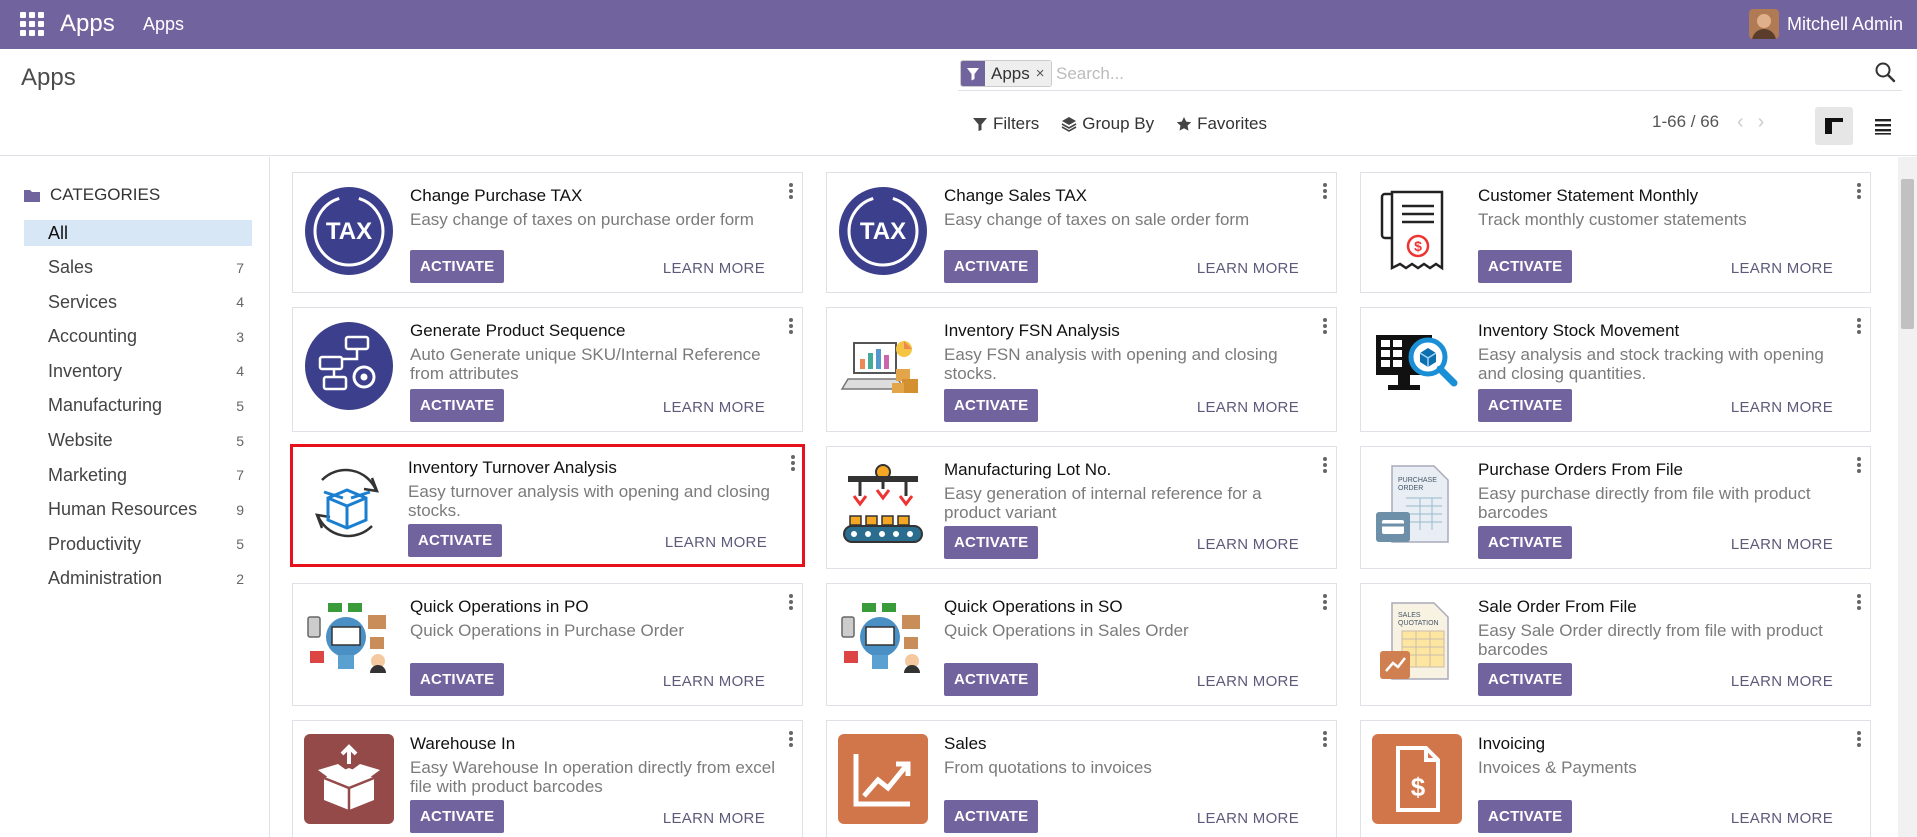  I want to click on navbar-brand: Apps, so click(87, 24).